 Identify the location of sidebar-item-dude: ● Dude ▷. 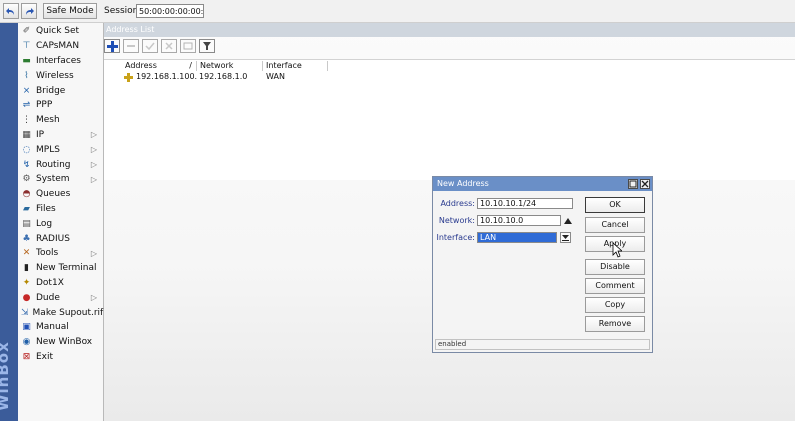
(60, 297).